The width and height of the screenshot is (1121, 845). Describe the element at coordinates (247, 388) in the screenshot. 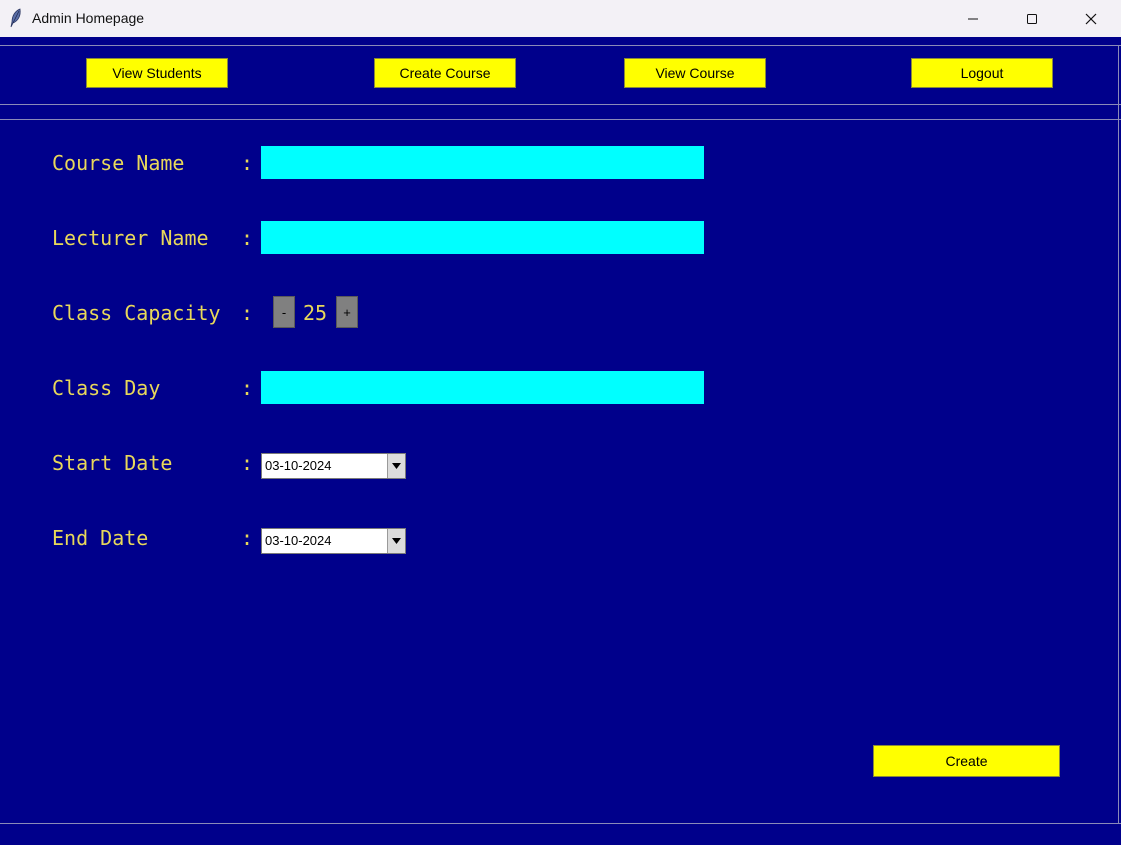

I see `class-day-colon: :` at that location.